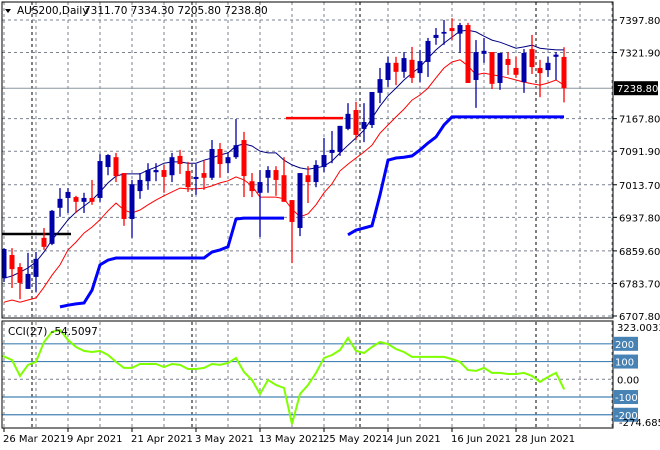 The width and height of the screenshot is (660, 450). What do you see at coordinates (639, 152) in the screenshot?
I see `y-tick-label: 7091.90` at bounding box center [639, 152].